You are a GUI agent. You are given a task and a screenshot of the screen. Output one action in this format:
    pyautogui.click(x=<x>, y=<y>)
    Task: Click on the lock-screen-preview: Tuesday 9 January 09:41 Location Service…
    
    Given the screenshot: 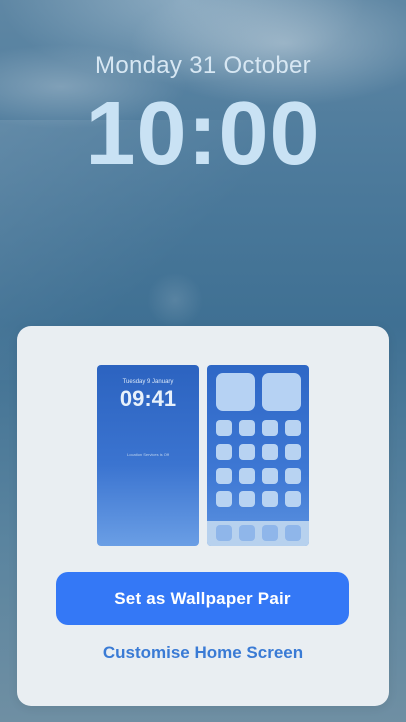 What is the action you would take?
    pyautogui.click(x=148, y=455)
    